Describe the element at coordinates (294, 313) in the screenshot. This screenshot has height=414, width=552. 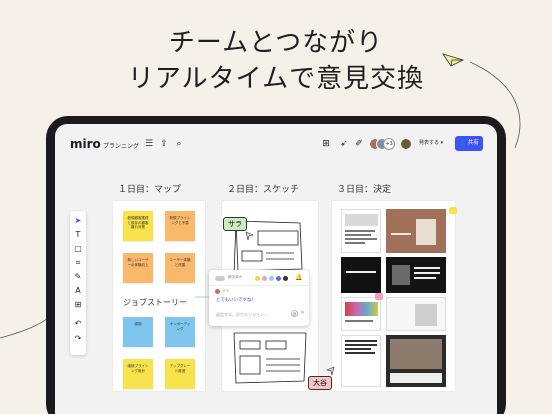
I see `mention-icon: @` at that location.